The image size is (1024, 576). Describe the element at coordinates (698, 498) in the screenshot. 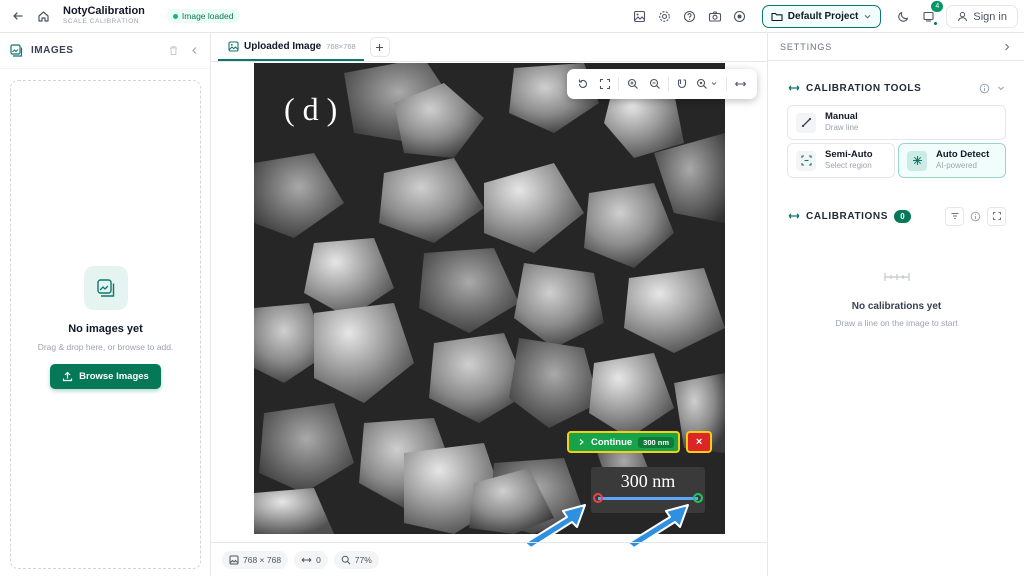

I see `line-end-handle` at that location.